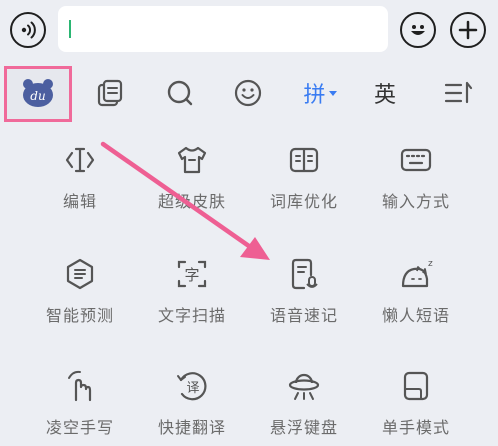  Describe the element at coordinates (430, 264) in the screenshot. I see `svg-text: z` at that location.